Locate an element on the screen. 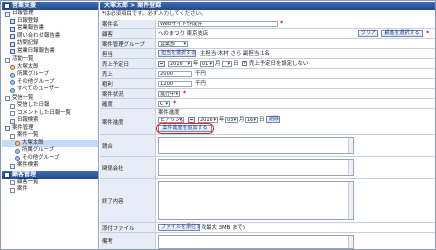 This screenshot has width=436, height=250. field-label: 売上予定日 is located at coordinates (128, 63).